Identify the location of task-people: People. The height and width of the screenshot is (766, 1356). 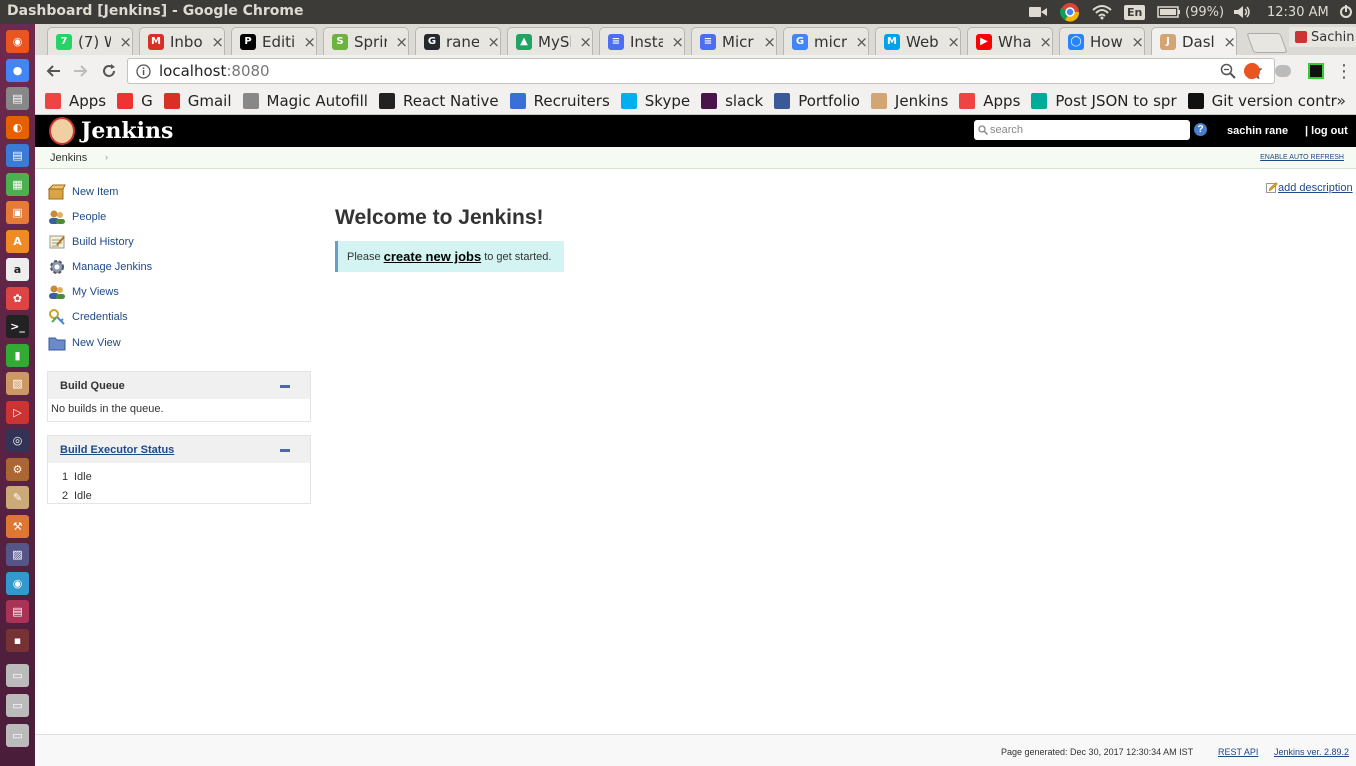
(77, 217).